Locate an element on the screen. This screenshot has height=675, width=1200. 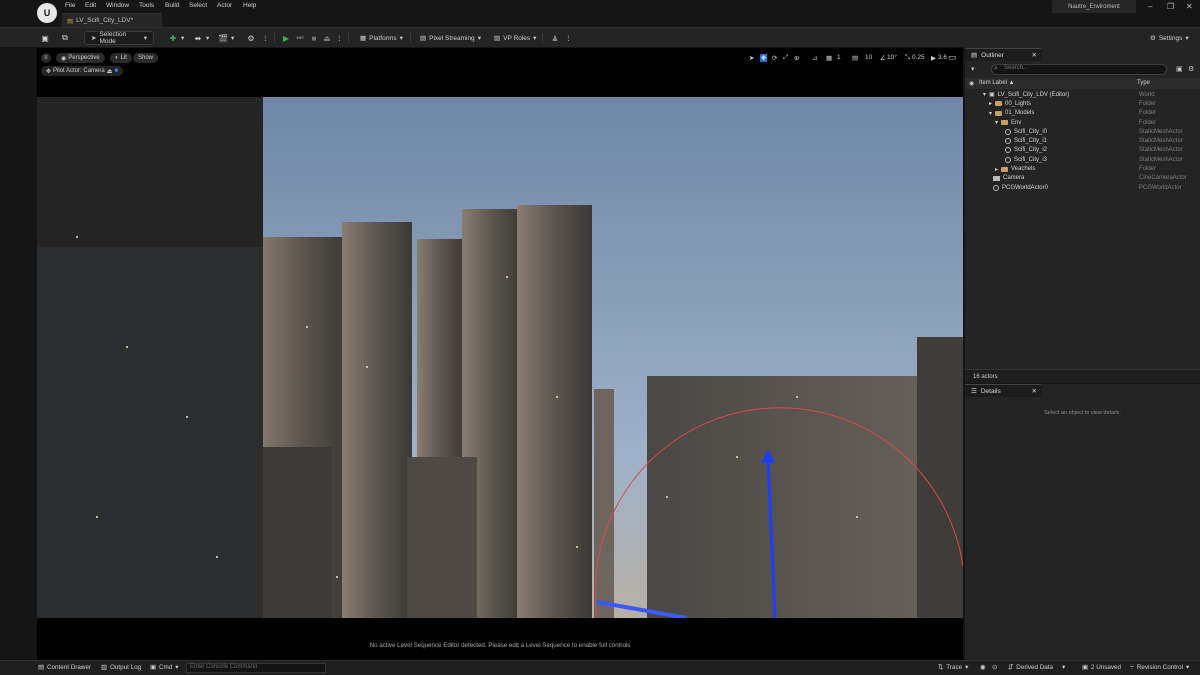
content-drawer-button: ▤ Content Drawer is located at coordinates (64, 667).